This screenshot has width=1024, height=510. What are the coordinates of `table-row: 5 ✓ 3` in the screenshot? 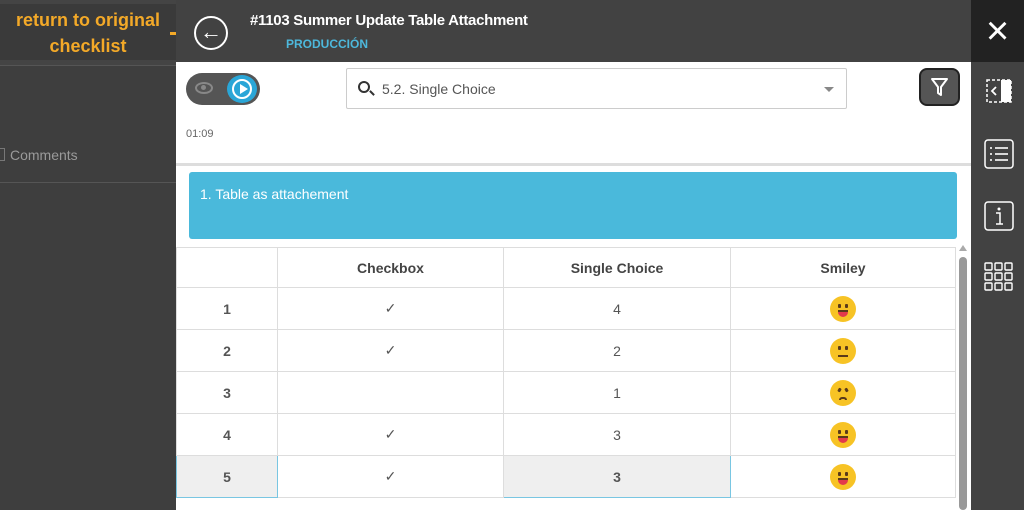 It's located at (566, 476).